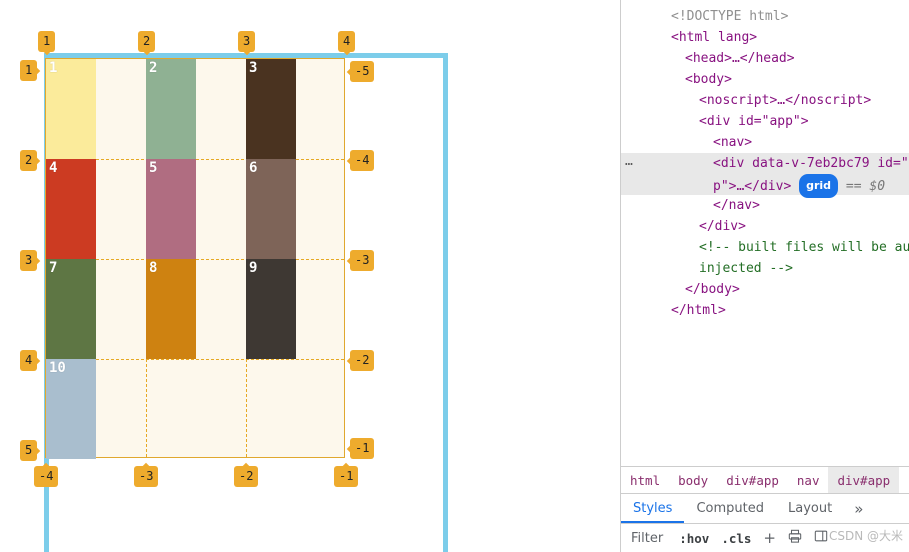  I want to click on tab-computed: Computed, so click(730, 508).